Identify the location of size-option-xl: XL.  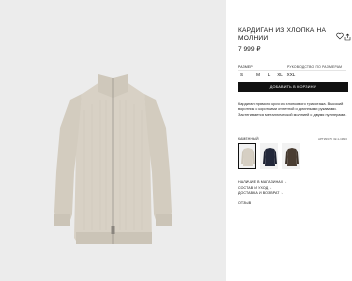
(280, 75).